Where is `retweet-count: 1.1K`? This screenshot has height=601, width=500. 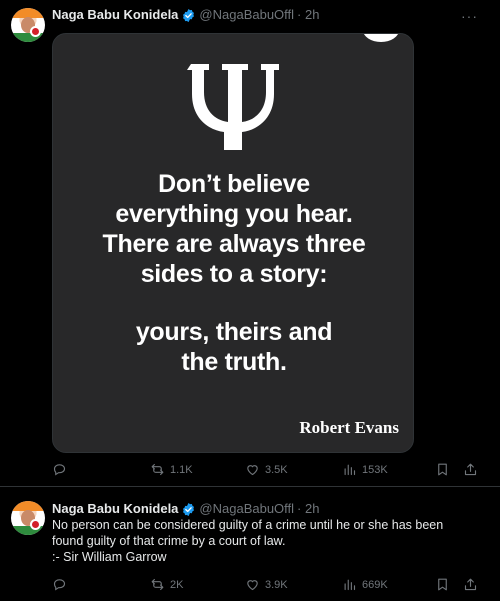 retweet-count: 1.1K is located at coordinates (181, 469).